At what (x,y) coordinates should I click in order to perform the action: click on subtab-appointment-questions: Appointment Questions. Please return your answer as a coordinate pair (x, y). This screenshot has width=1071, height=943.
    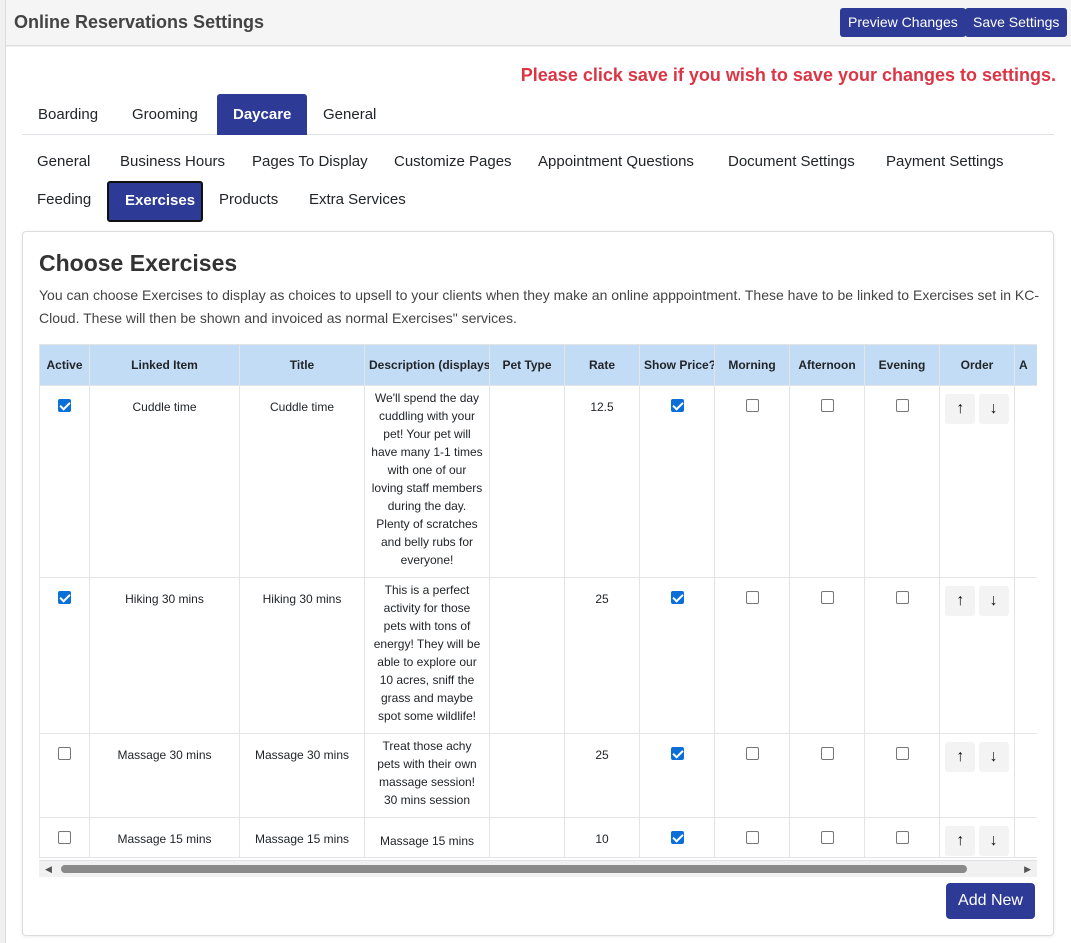
    Looking at the image, I should click on (616, 162).